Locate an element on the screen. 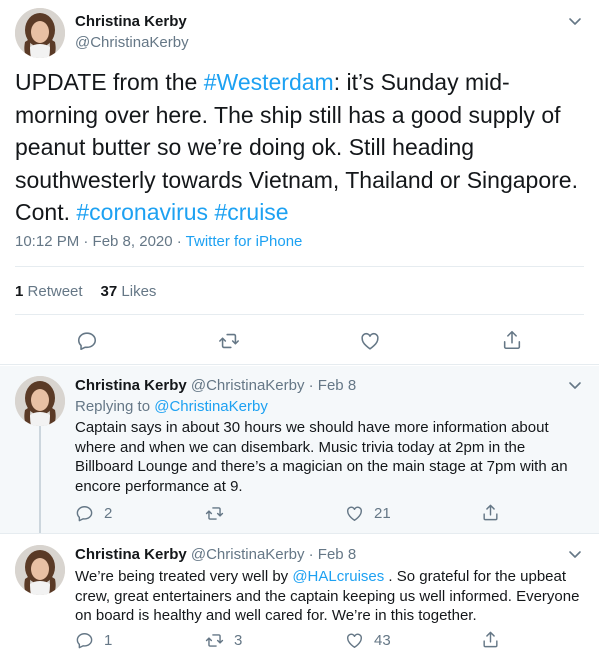  thread-line is located at coordinates (40, 479).